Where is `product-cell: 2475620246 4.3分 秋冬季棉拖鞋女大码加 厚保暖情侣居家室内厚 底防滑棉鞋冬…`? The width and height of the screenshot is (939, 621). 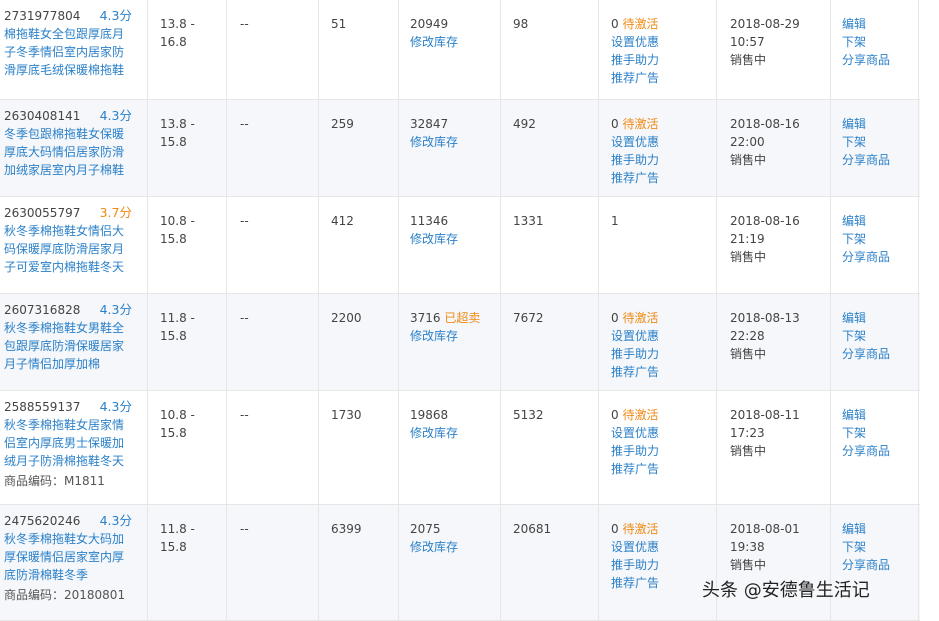
product-cell: 2475620246 4.3分 秋冬季棉拖鞋女大码加 厚保暖情侣居家室内厚 底防滑棉鞋冬… is located at coordinates (72, 558).